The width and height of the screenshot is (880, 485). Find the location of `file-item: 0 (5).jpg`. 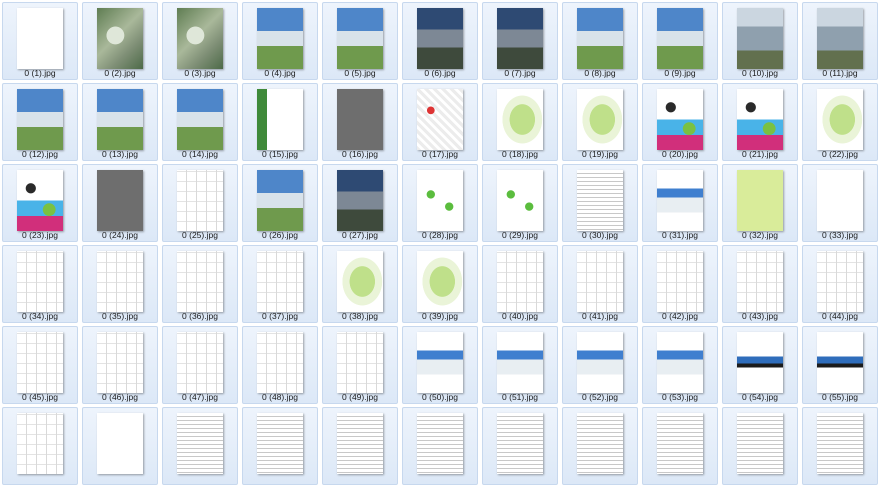

file-item: 0 (5).jpg is located at coordinates (360, 41).